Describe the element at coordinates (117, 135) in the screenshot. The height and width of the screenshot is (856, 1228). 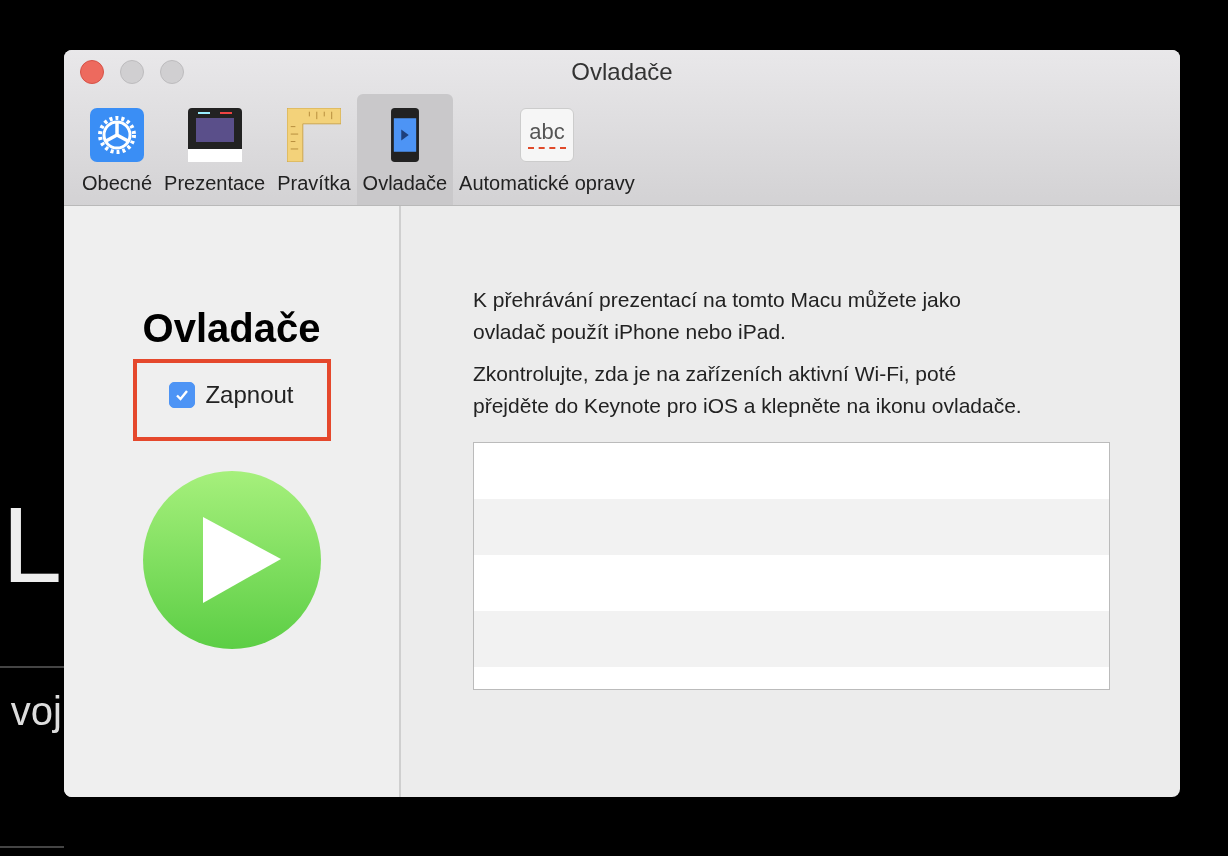
I see `gear-icon` at that location.